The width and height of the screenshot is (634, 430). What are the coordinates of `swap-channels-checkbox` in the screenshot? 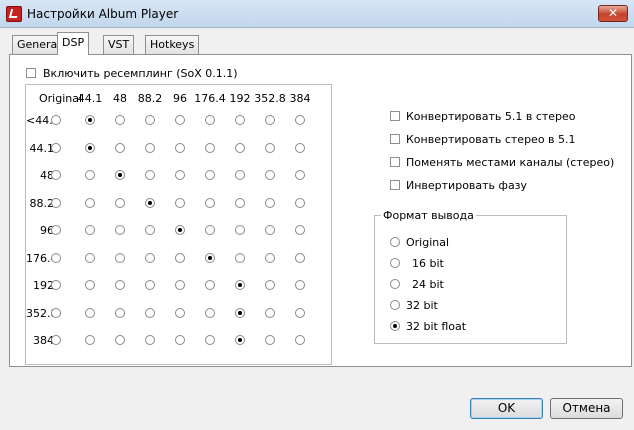 It's located at (395, 162).